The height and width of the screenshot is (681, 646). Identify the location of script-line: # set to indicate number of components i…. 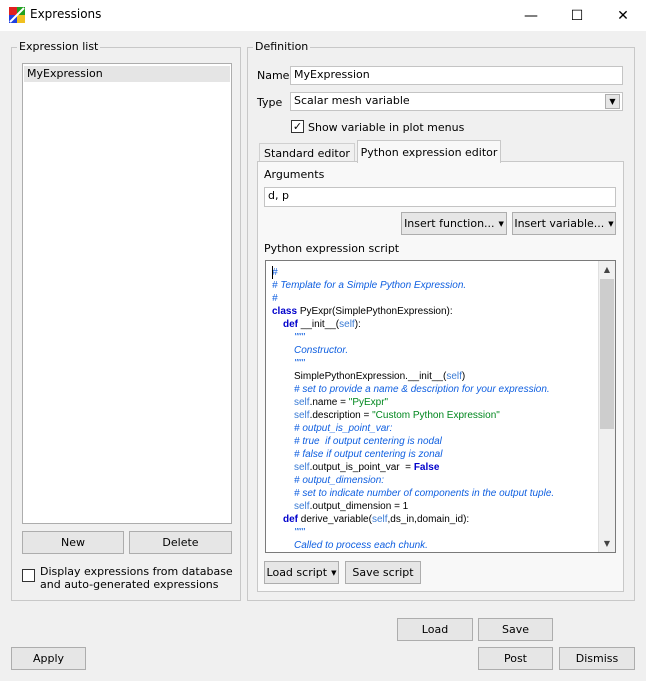
(424, 493).